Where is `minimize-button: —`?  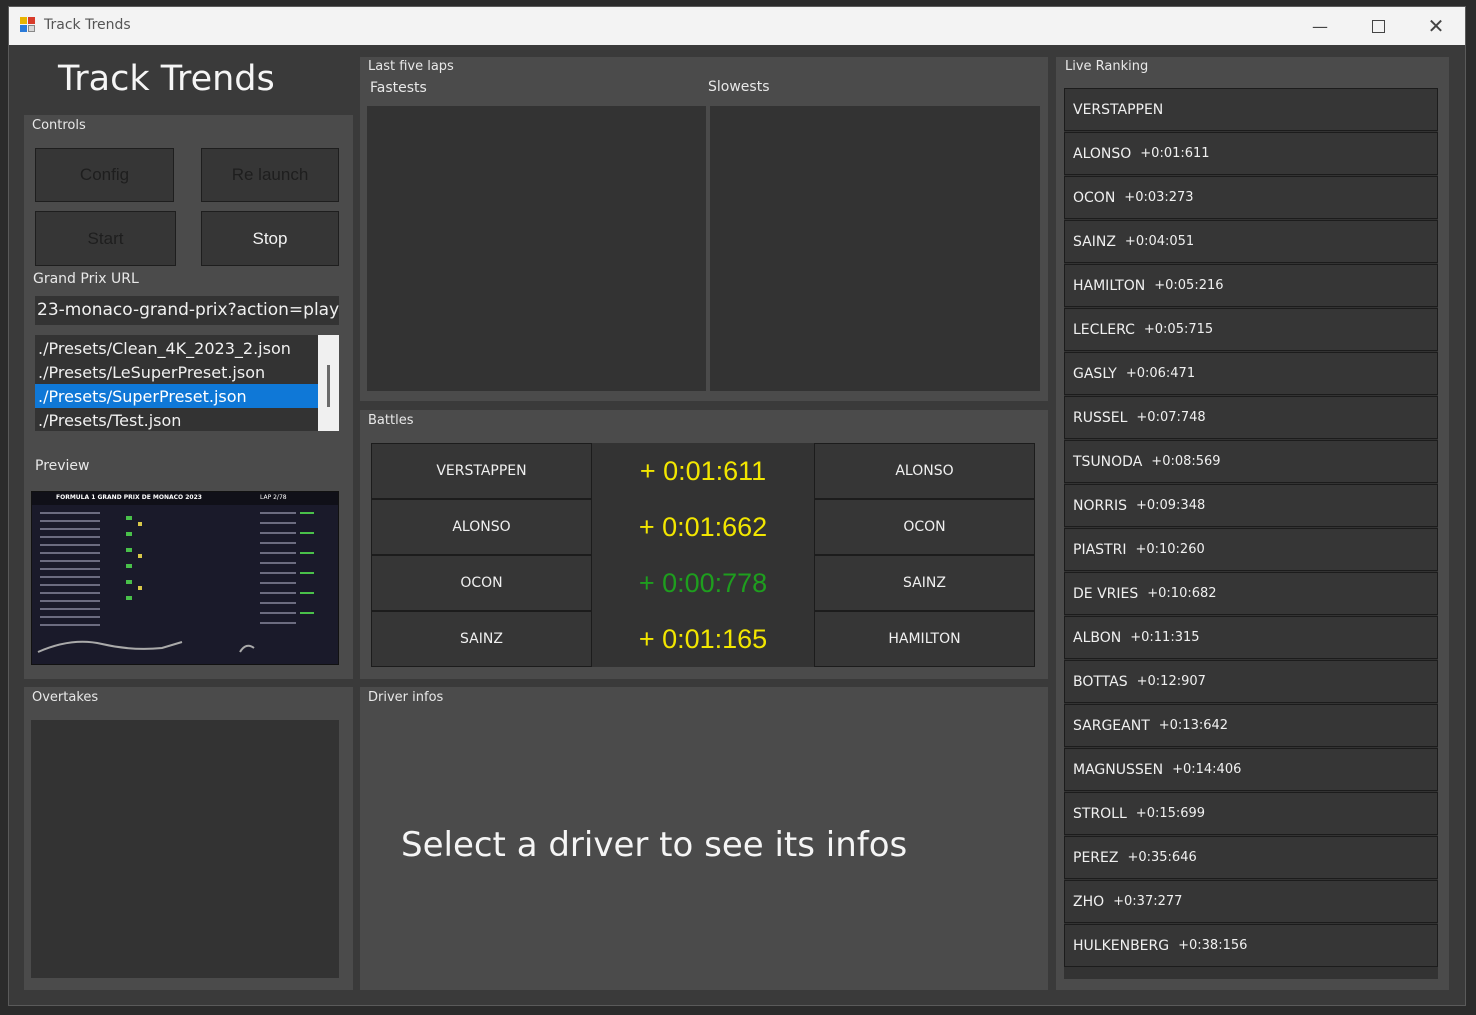 minimize-button: — is located at coordinates (1320, 26).